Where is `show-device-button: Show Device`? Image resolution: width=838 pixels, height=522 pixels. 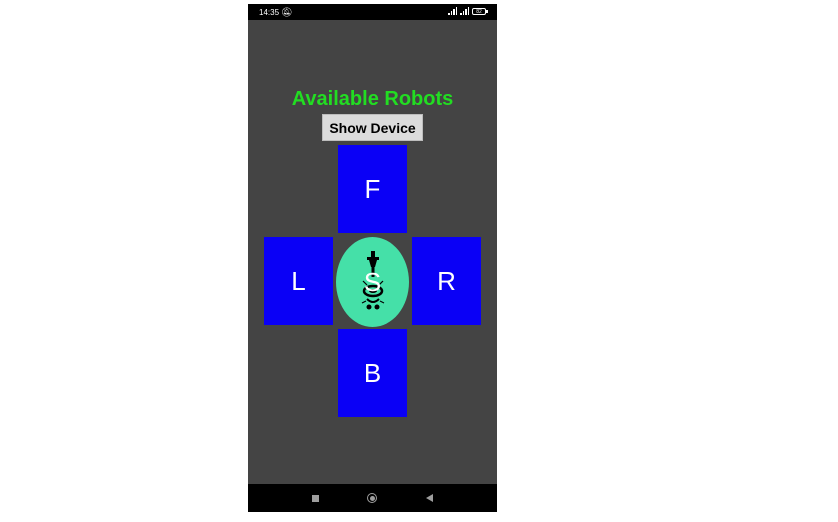
show-device-button: Show Device is located at coordinates (372, 127).